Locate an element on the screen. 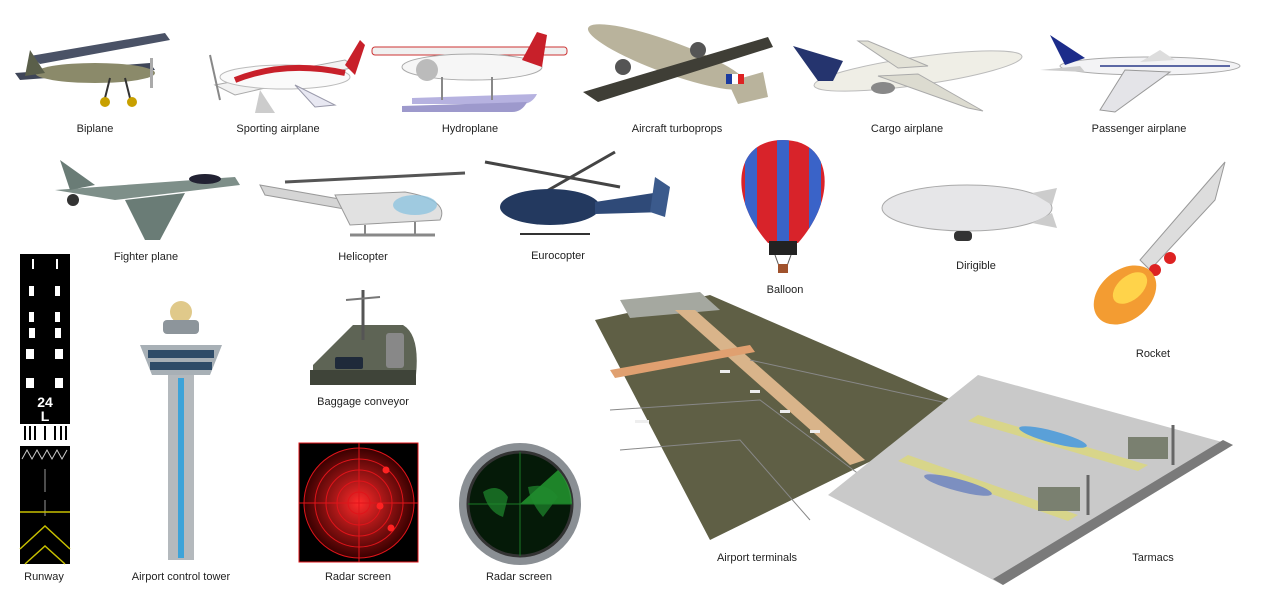 The image size is (1266, 616). hydroplane-image is located at coordinates (469, 72).